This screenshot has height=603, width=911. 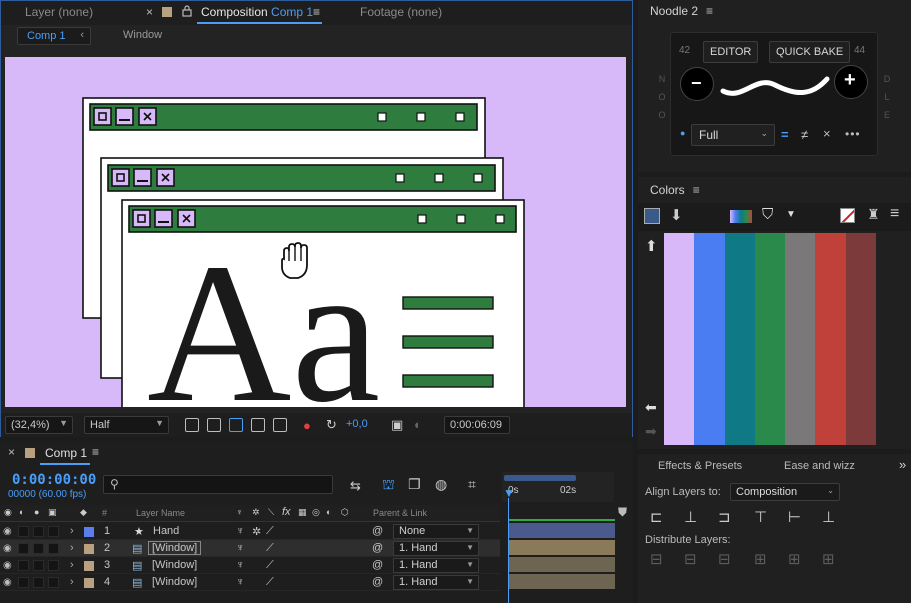 What do you see at coordinates (256, 512) in the screenshot?
I see `collapse-icon: ✲` at bounding box center [256, 512].